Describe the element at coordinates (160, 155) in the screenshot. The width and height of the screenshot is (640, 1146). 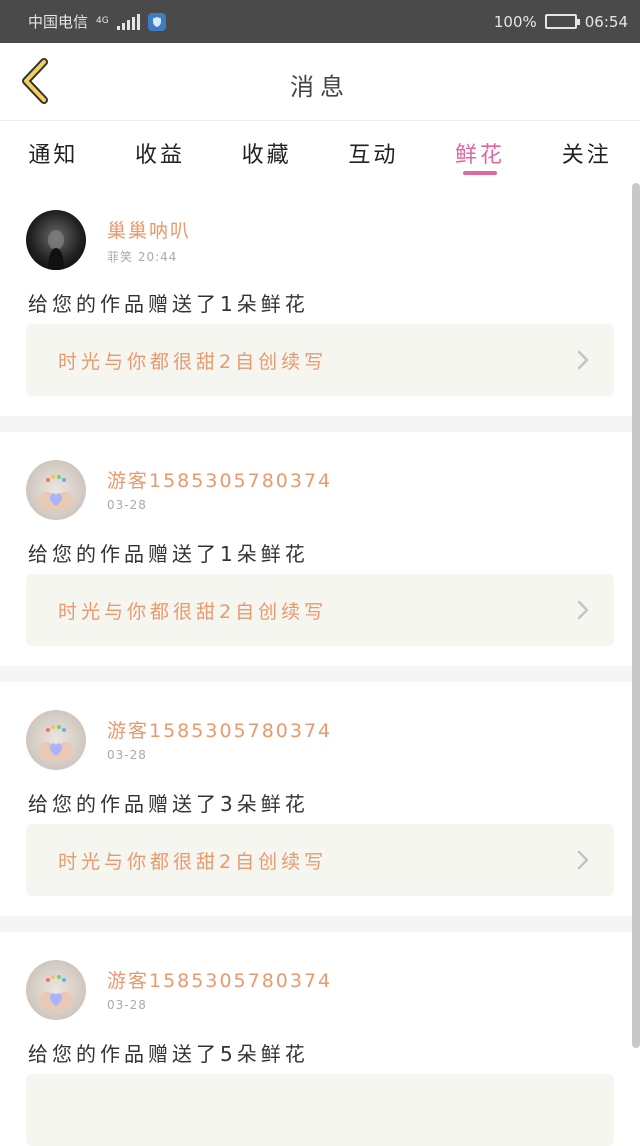
I see `tab-label: 收益` at that location.